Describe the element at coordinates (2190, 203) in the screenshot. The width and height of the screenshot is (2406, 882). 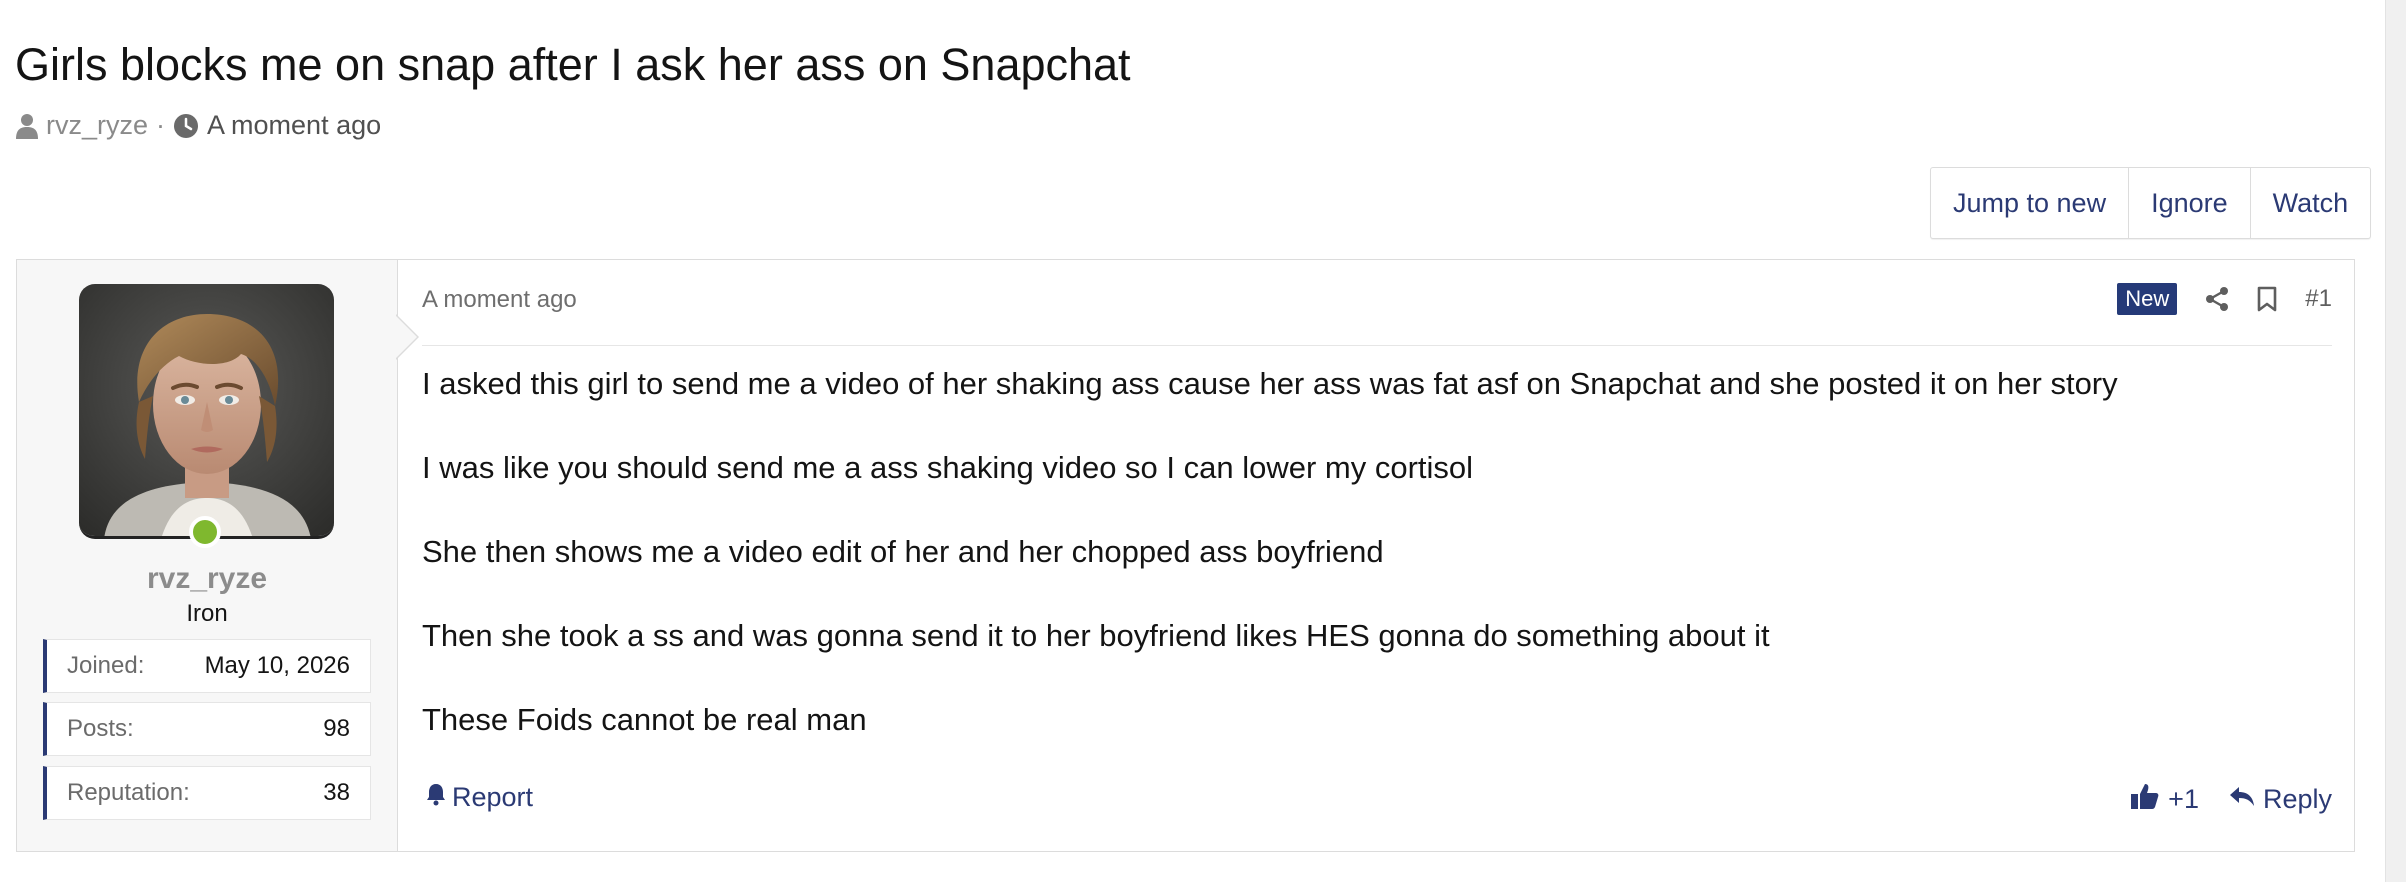
I see `ignore-button: Ignore` at that location.